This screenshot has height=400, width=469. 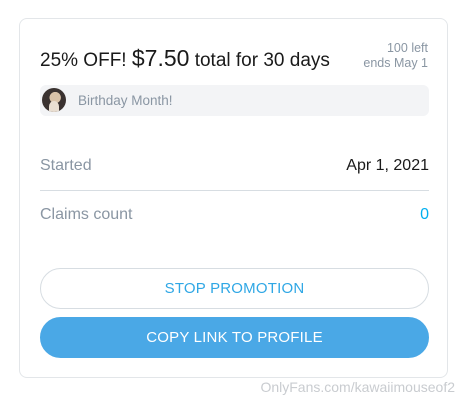 I want to click on discount-text: 25% OFF!, so click(x=83, y=60).